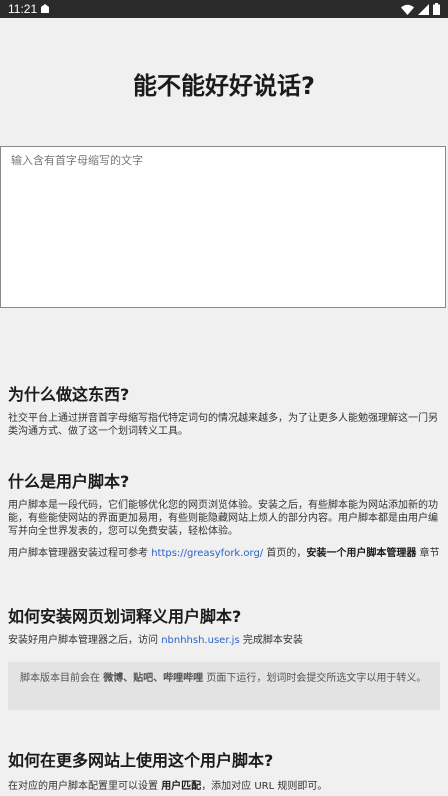 The image size is (448, 796). What do you see at coordinates (207, 553) in the screenshot?
I see `greasyfork-link: https://greasyfork.org/` at bounding box center [207, 553].